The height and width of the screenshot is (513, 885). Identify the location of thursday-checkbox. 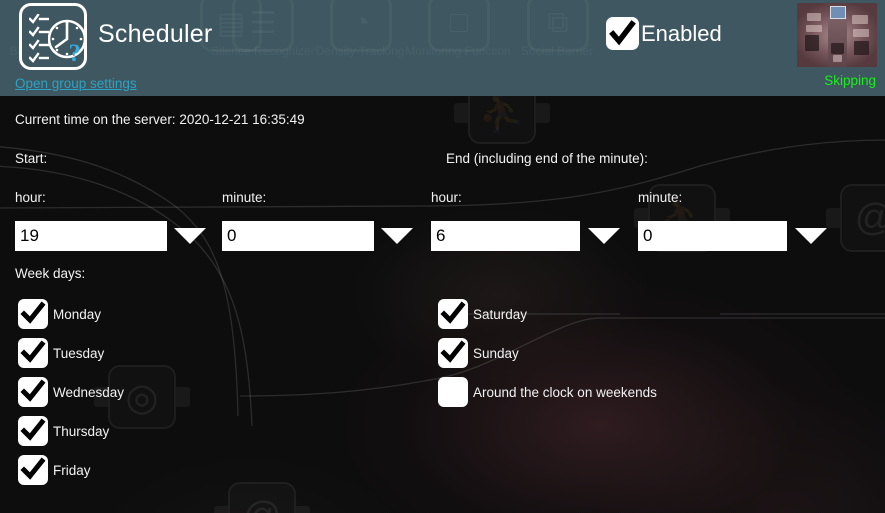
(33, 431).